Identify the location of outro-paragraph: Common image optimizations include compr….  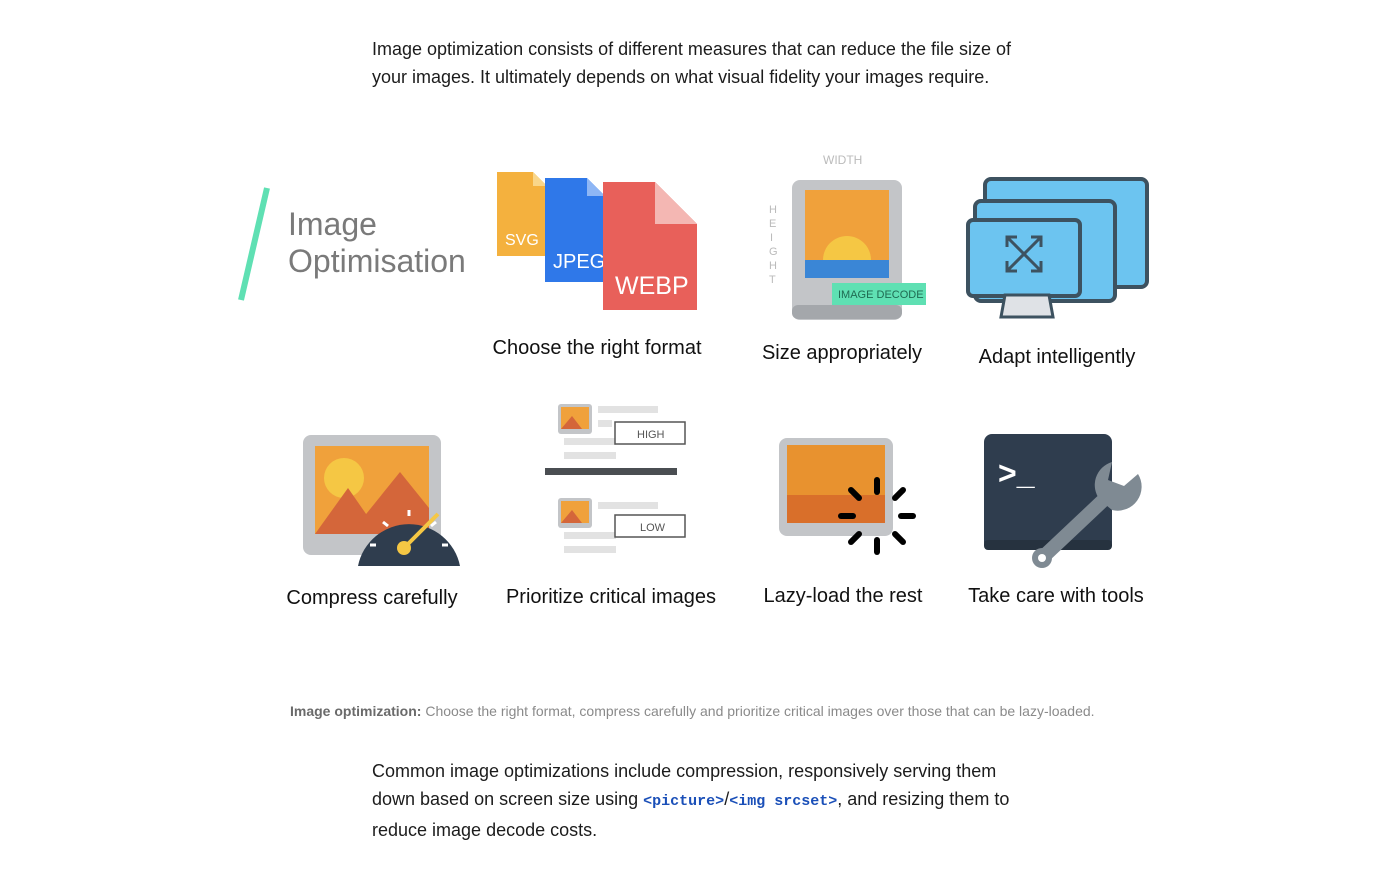
(697, 800).